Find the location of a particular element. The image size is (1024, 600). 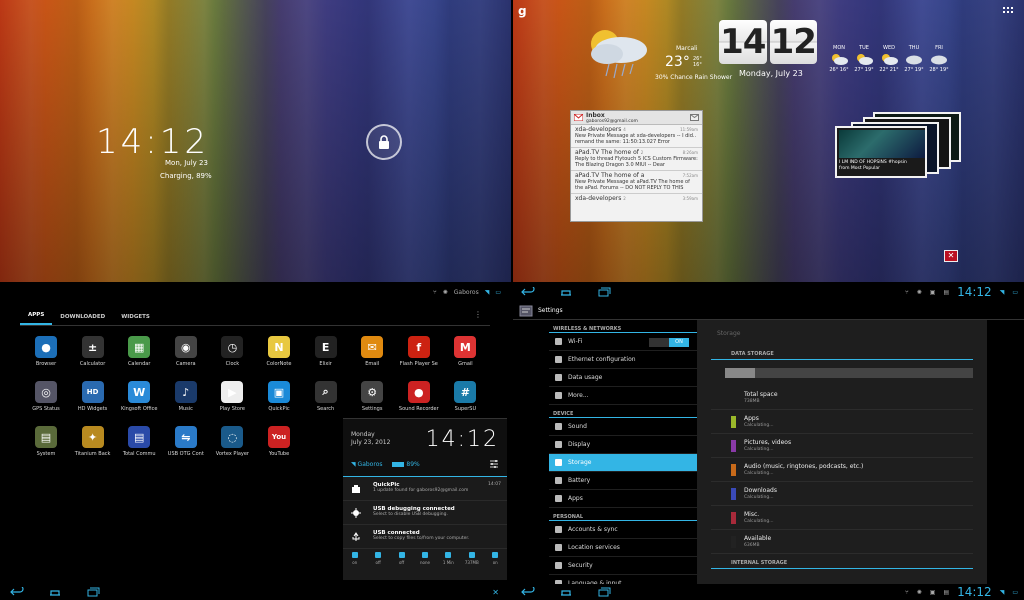

app-icon-quickpic: ▣ QuickPic is located at coordinates (279, 396).